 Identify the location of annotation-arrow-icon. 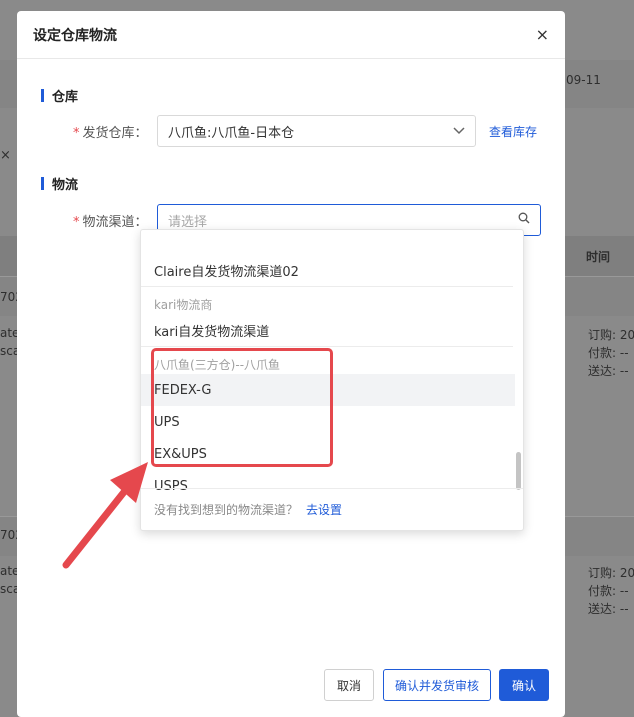
(105, 515).